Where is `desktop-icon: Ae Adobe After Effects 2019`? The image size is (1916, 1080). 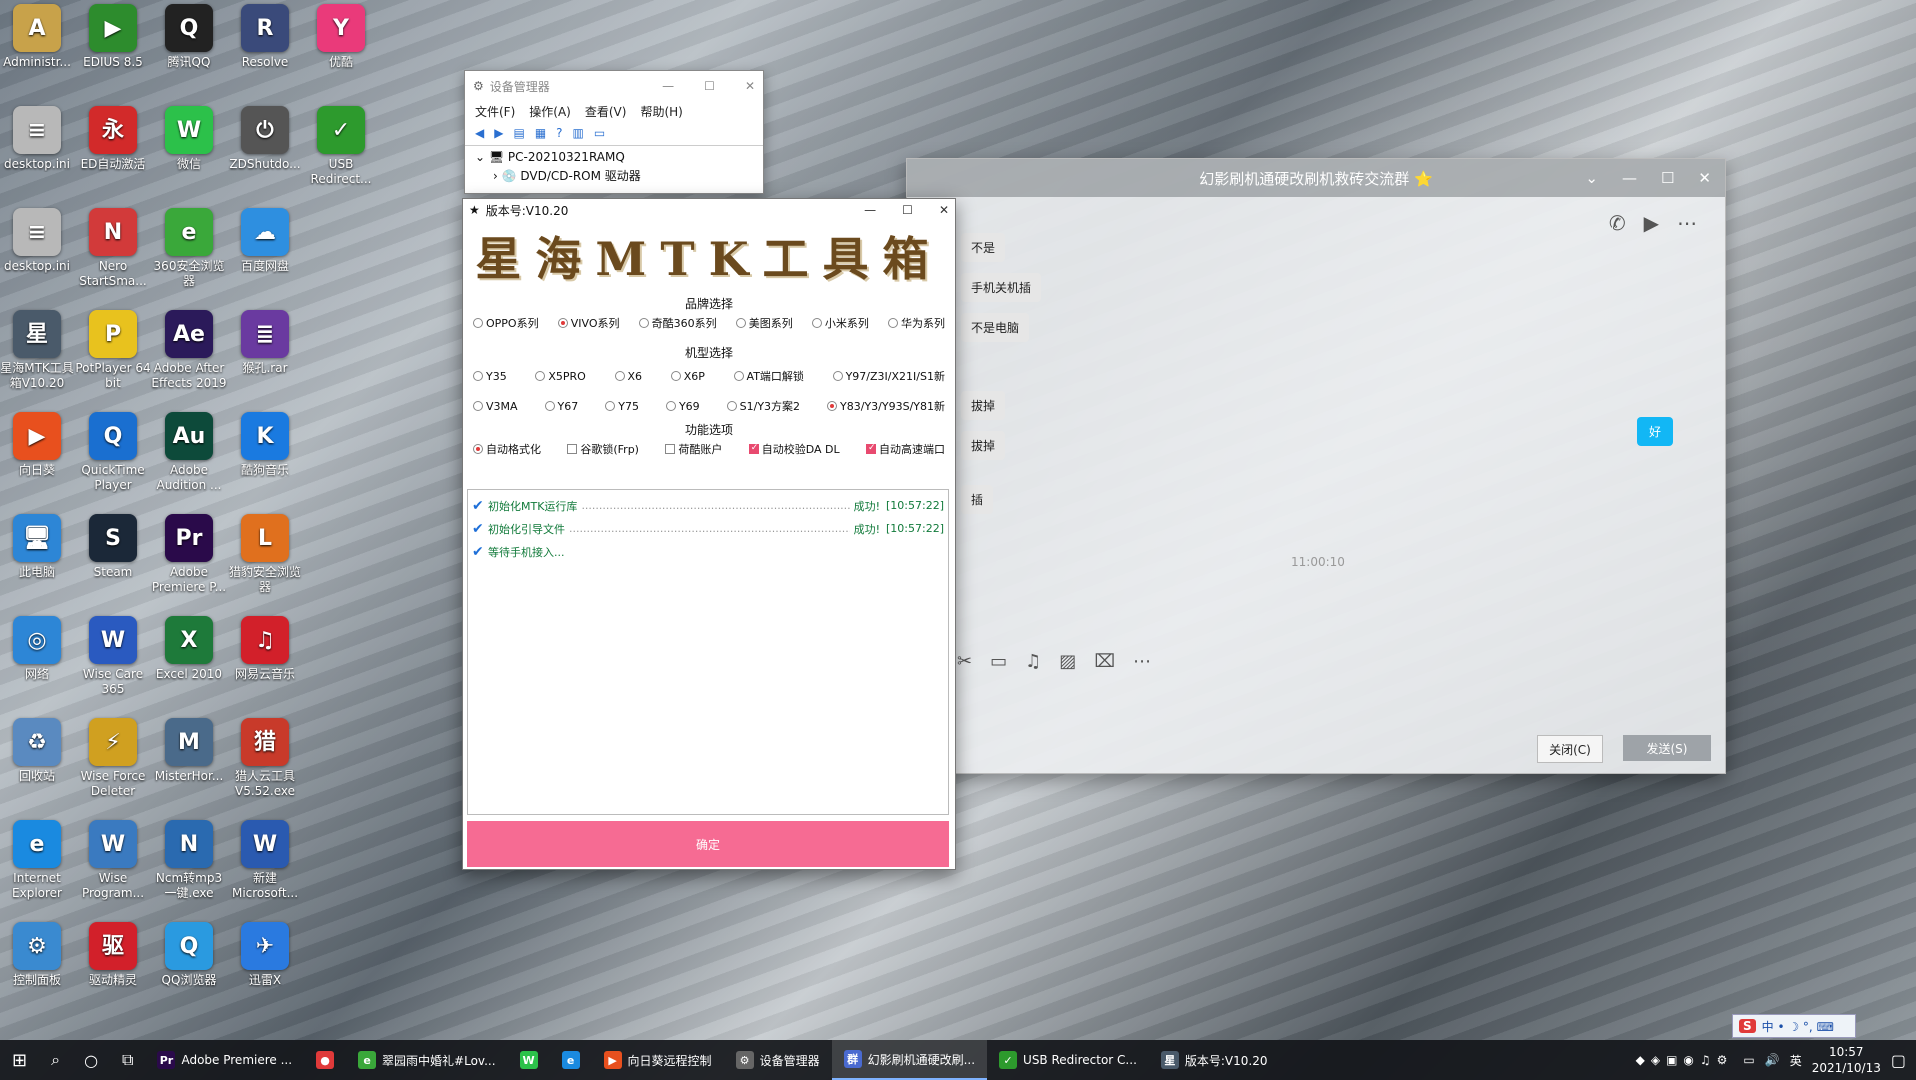
desktop-icon: Ae Adobe After Effects 2019 is located at coordinates (189, 350).